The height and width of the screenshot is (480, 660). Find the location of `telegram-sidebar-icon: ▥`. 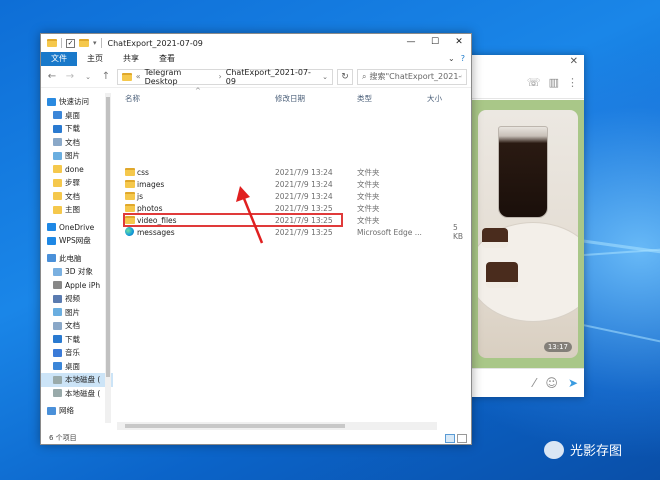

telegram-sidebar-icon: ▥ is located at coordinates (554, 82).